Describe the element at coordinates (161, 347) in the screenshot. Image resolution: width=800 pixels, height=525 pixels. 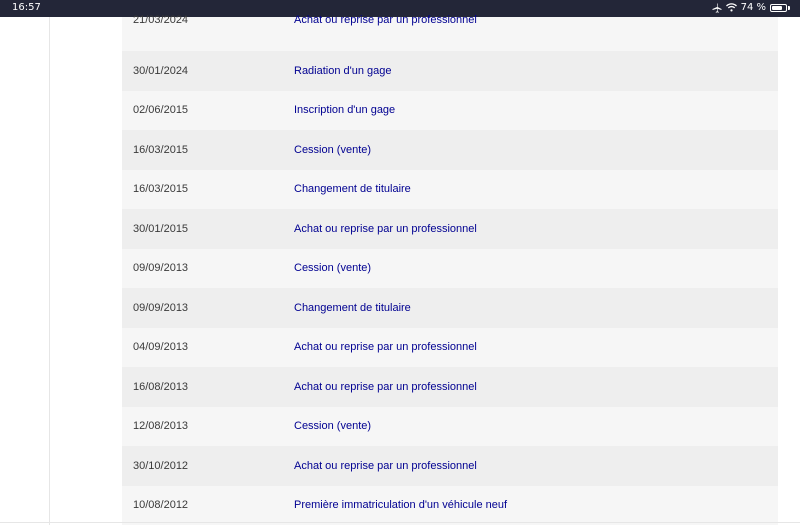
I see `operation-date: 04/09/2013` at that location.